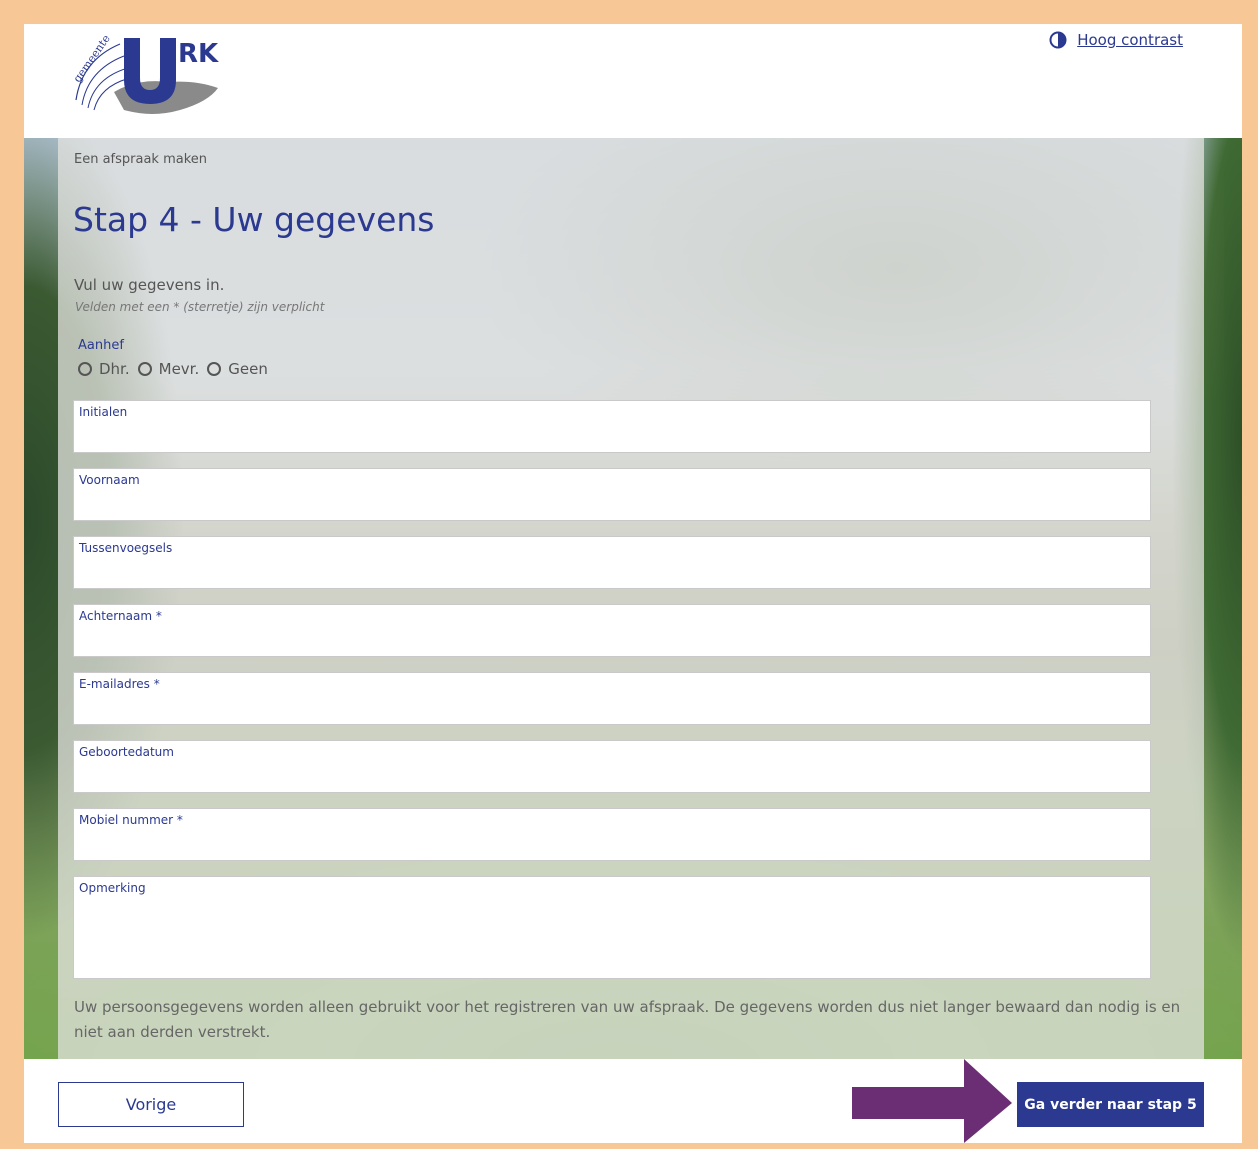 The height and width of the screenshot is (1149, 1258). What do you see at coordinates (114, 369) in the screenshot?
I see `radio-dhr-label: Dhr.` at bounding box center [114, 369].